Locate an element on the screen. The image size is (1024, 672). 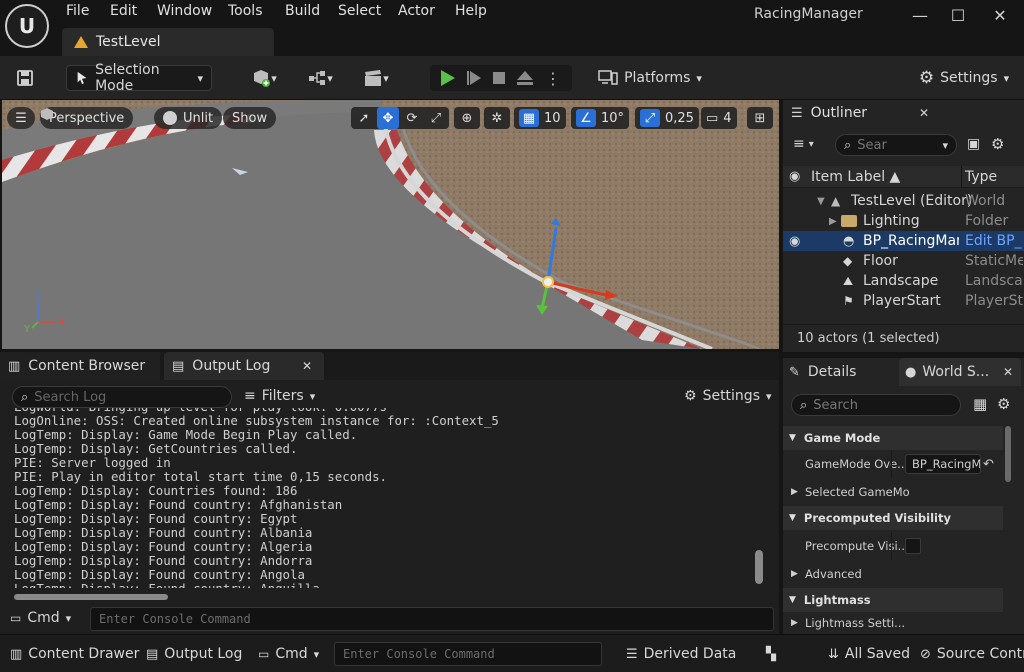
stop-icon is located at coordinates (499, 78).